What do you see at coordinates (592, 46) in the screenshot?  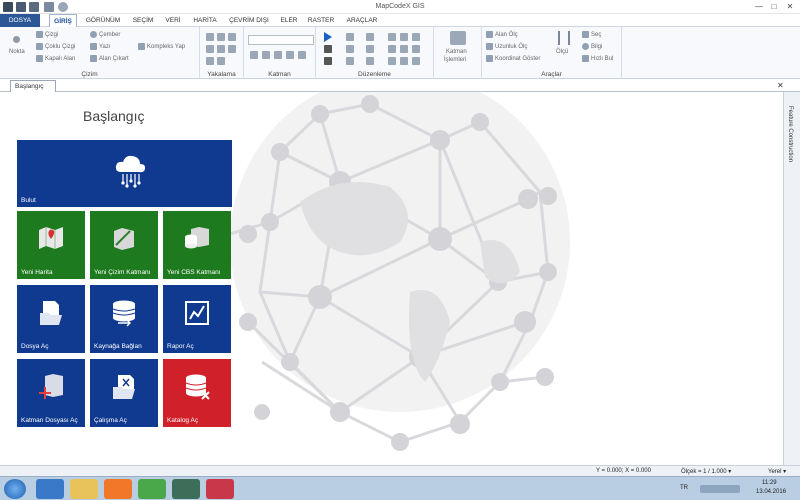 I see `bilgi-button: Bilgi` at bounding box center [592, 46].